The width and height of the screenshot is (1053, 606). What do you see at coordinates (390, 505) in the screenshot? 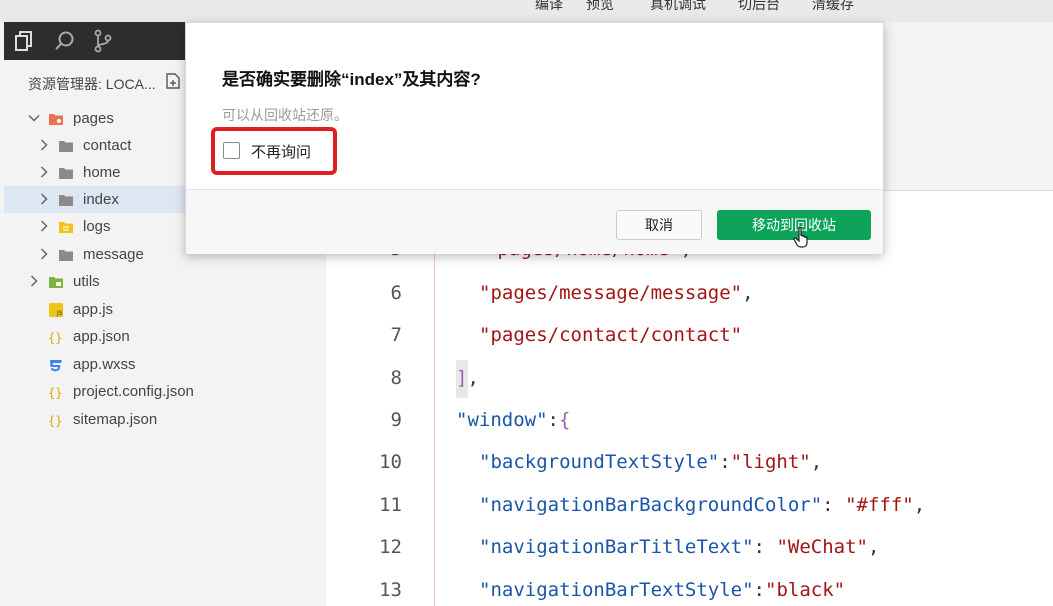
I see `line-number: 11` at bounding box center [390, 505].